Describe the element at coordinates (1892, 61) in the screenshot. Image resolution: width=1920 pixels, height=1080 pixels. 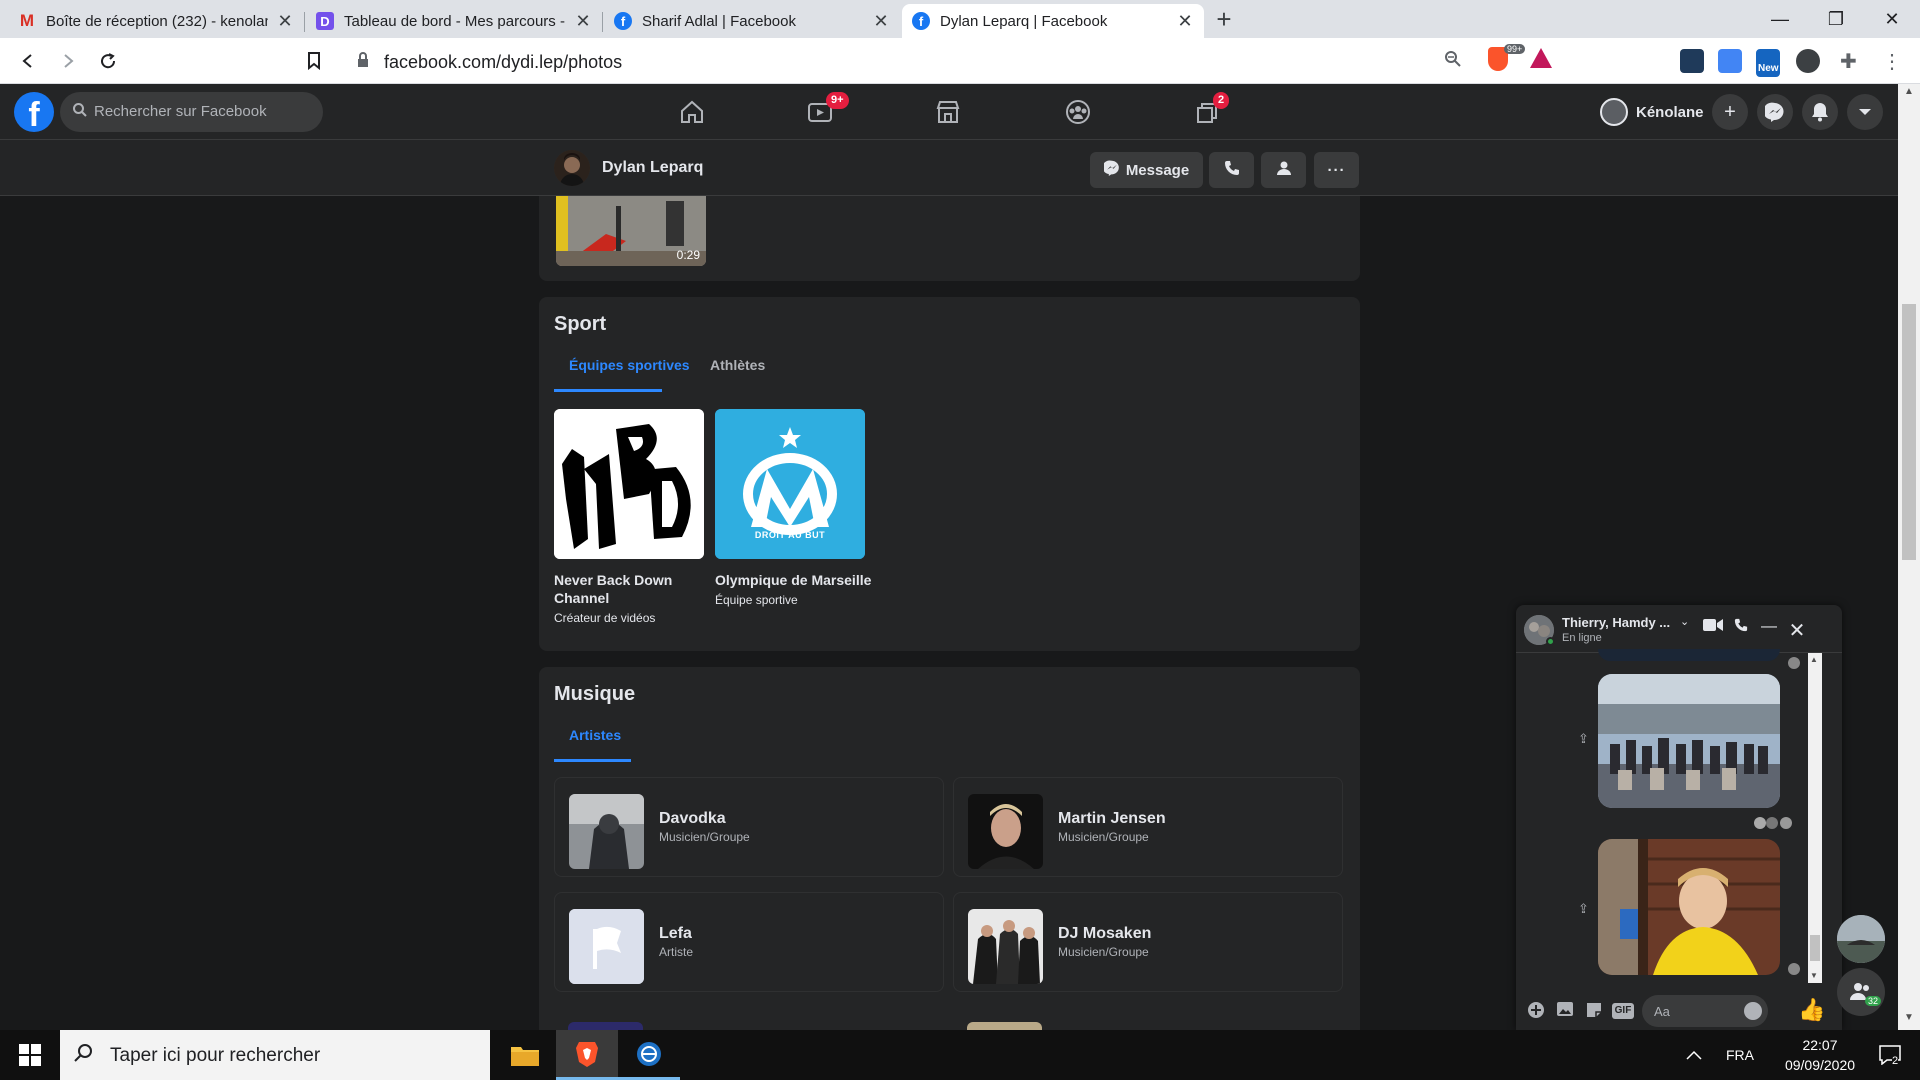
I see `browser-menu-icon: ⋮` at that location.